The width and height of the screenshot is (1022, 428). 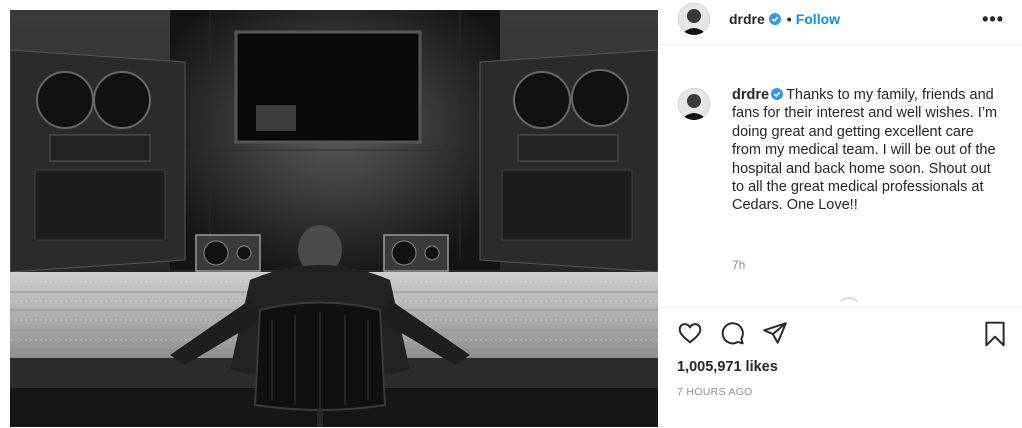 I want to click on comment-icon, so click(x=732, y=333).